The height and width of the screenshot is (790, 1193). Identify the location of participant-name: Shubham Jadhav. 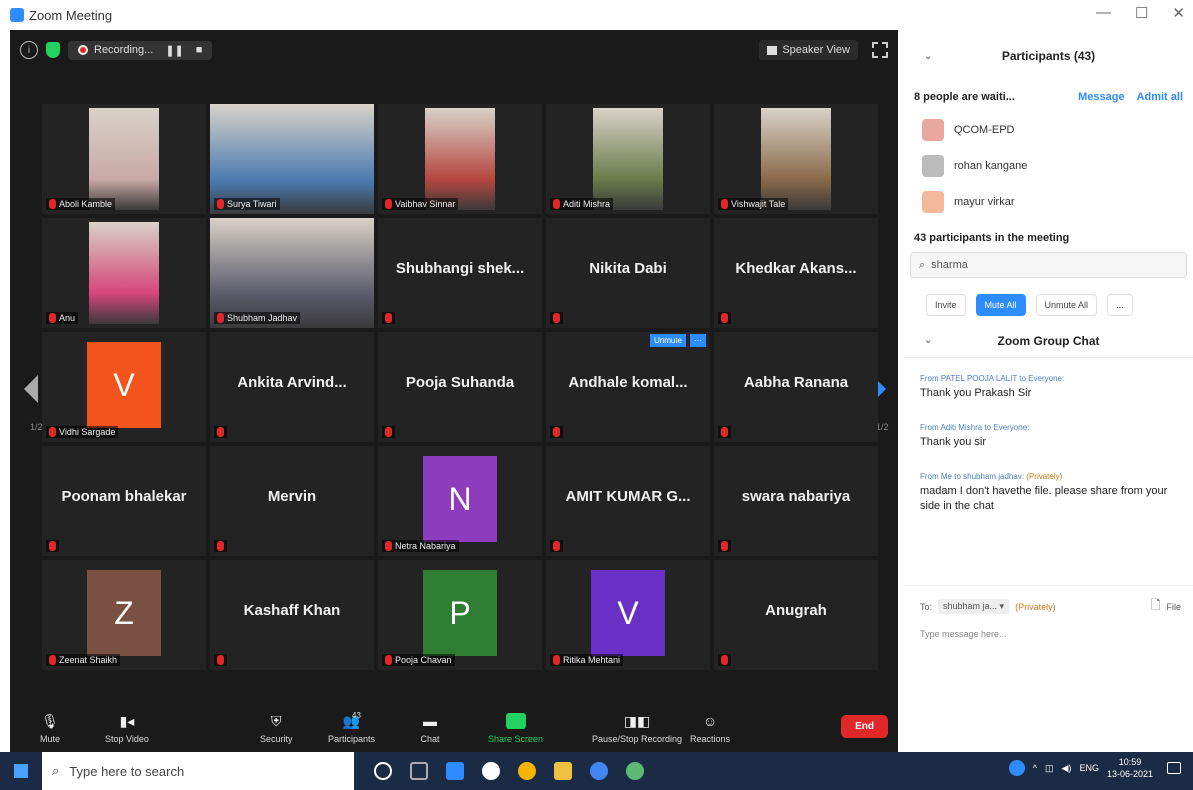
(262, 318).